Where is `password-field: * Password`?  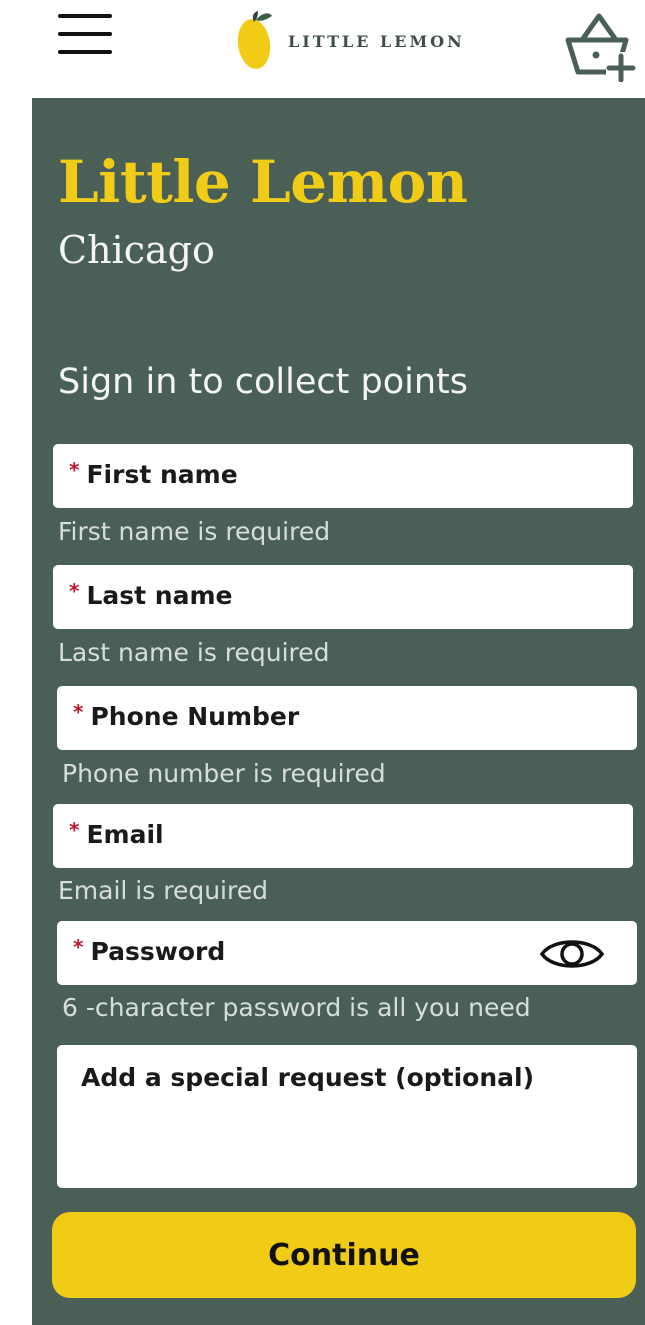
password-field: * Password is located at coordinates (347, 953).